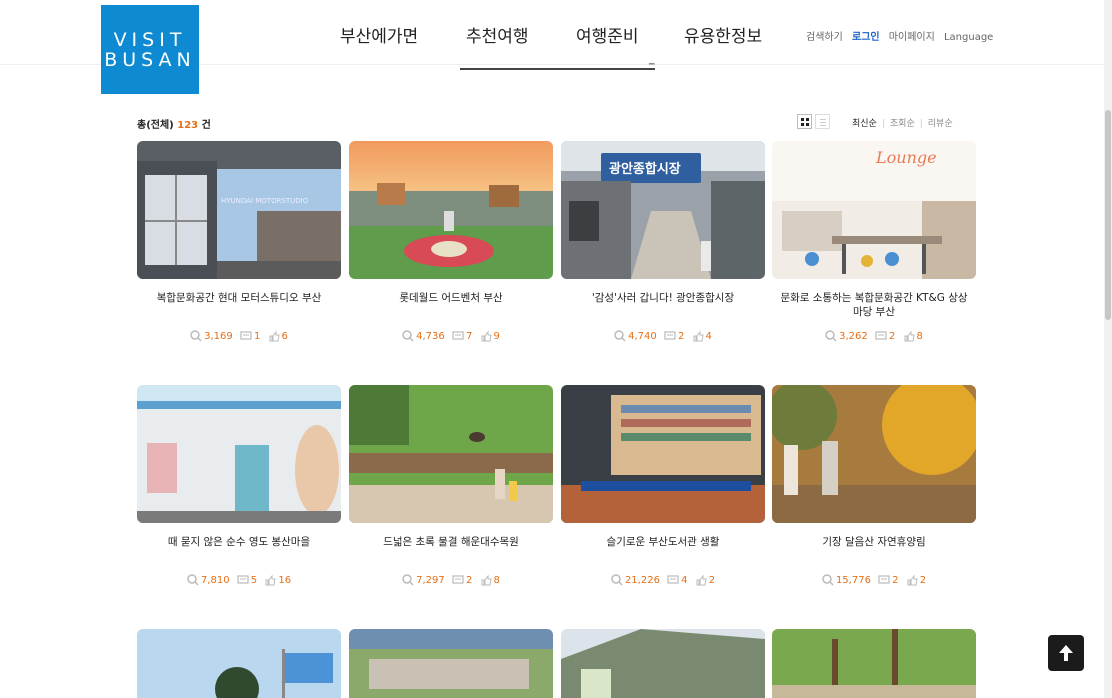 The image size is (1112, 698). I want to click on language-link: Language, so click(968, 37).